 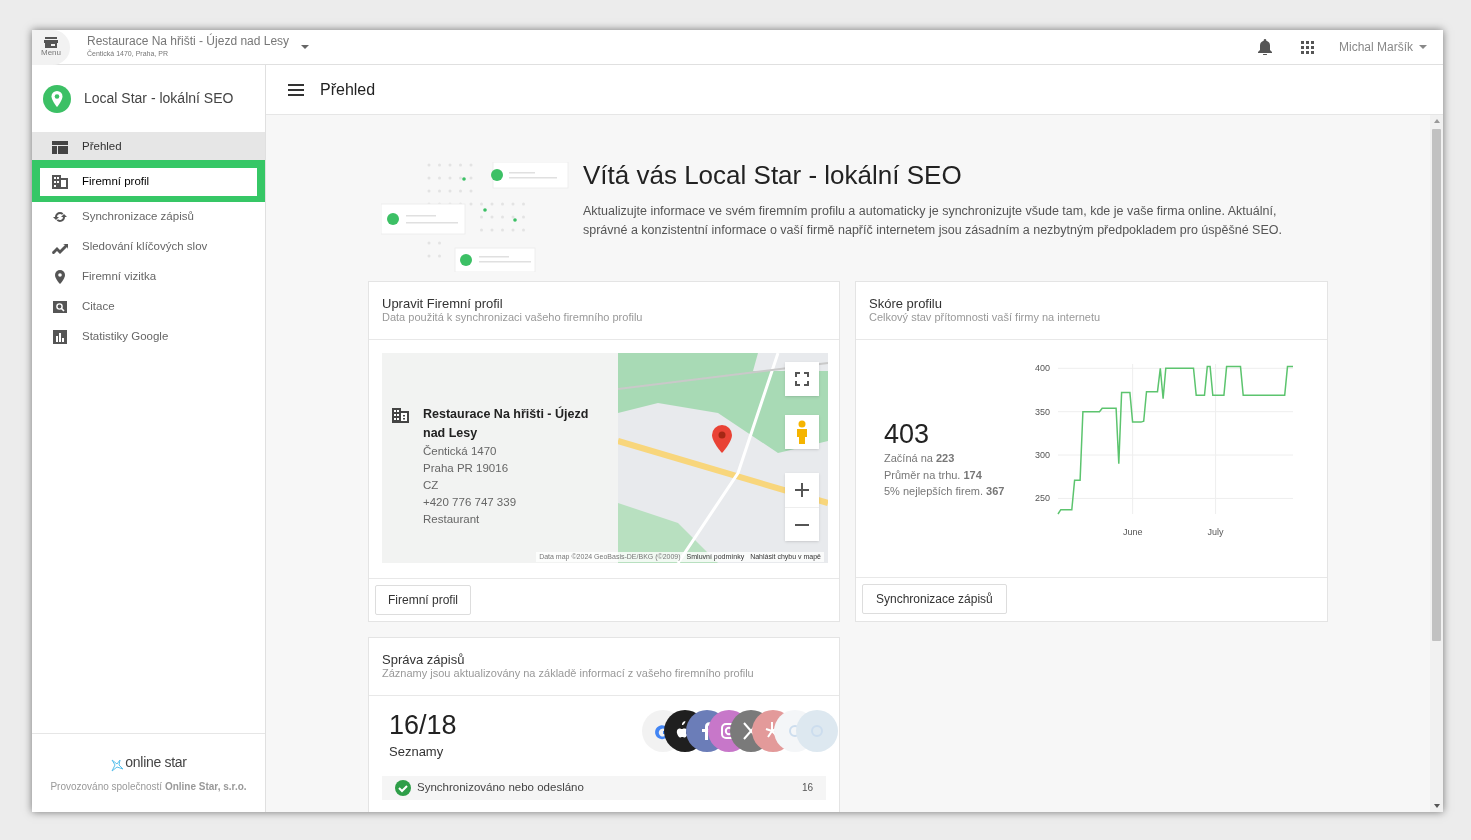 I want to click on app-title: Local Star - lokální SEO, so click(x=159, y=98).